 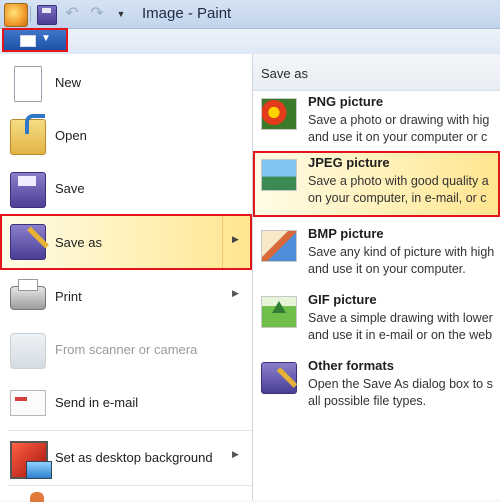 I want to click on menu-item-label: Set as desktop background, so click(x=134, y=457).